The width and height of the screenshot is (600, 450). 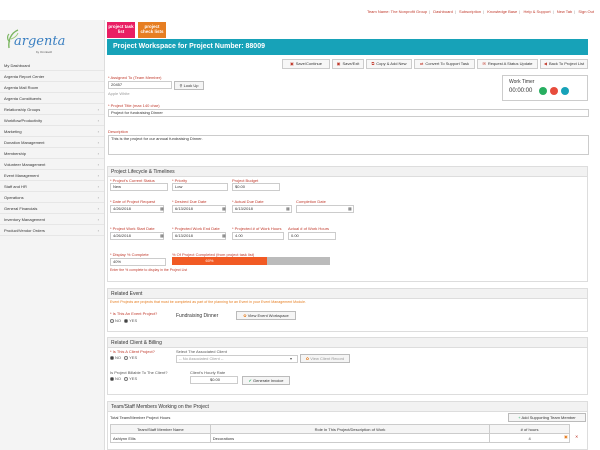 What do you see at coordinates (52, 109) in the screenshot?
I see `sidebar-item: Relationship Groups ›` at bounding box center [52, 109].